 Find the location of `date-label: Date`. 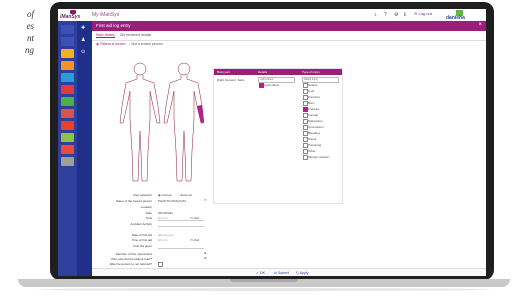

date-label: Date is located at coordinates (148, 213).